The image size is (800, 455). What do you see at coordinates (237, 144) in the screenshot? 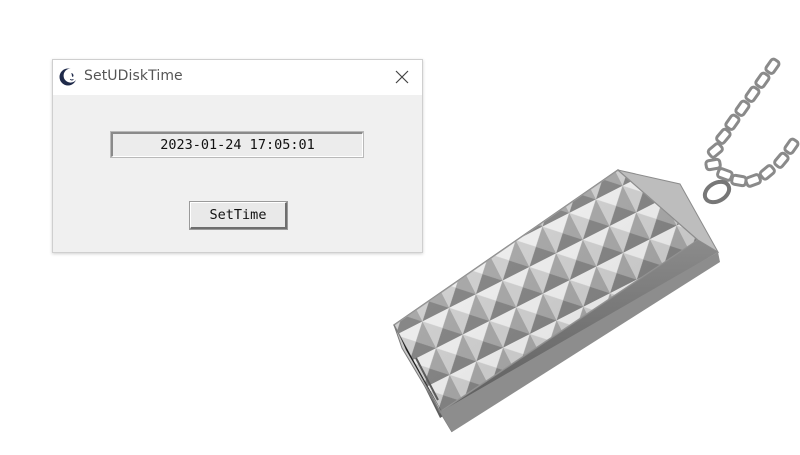
I see `time-field` at bounding box center [237, 144].